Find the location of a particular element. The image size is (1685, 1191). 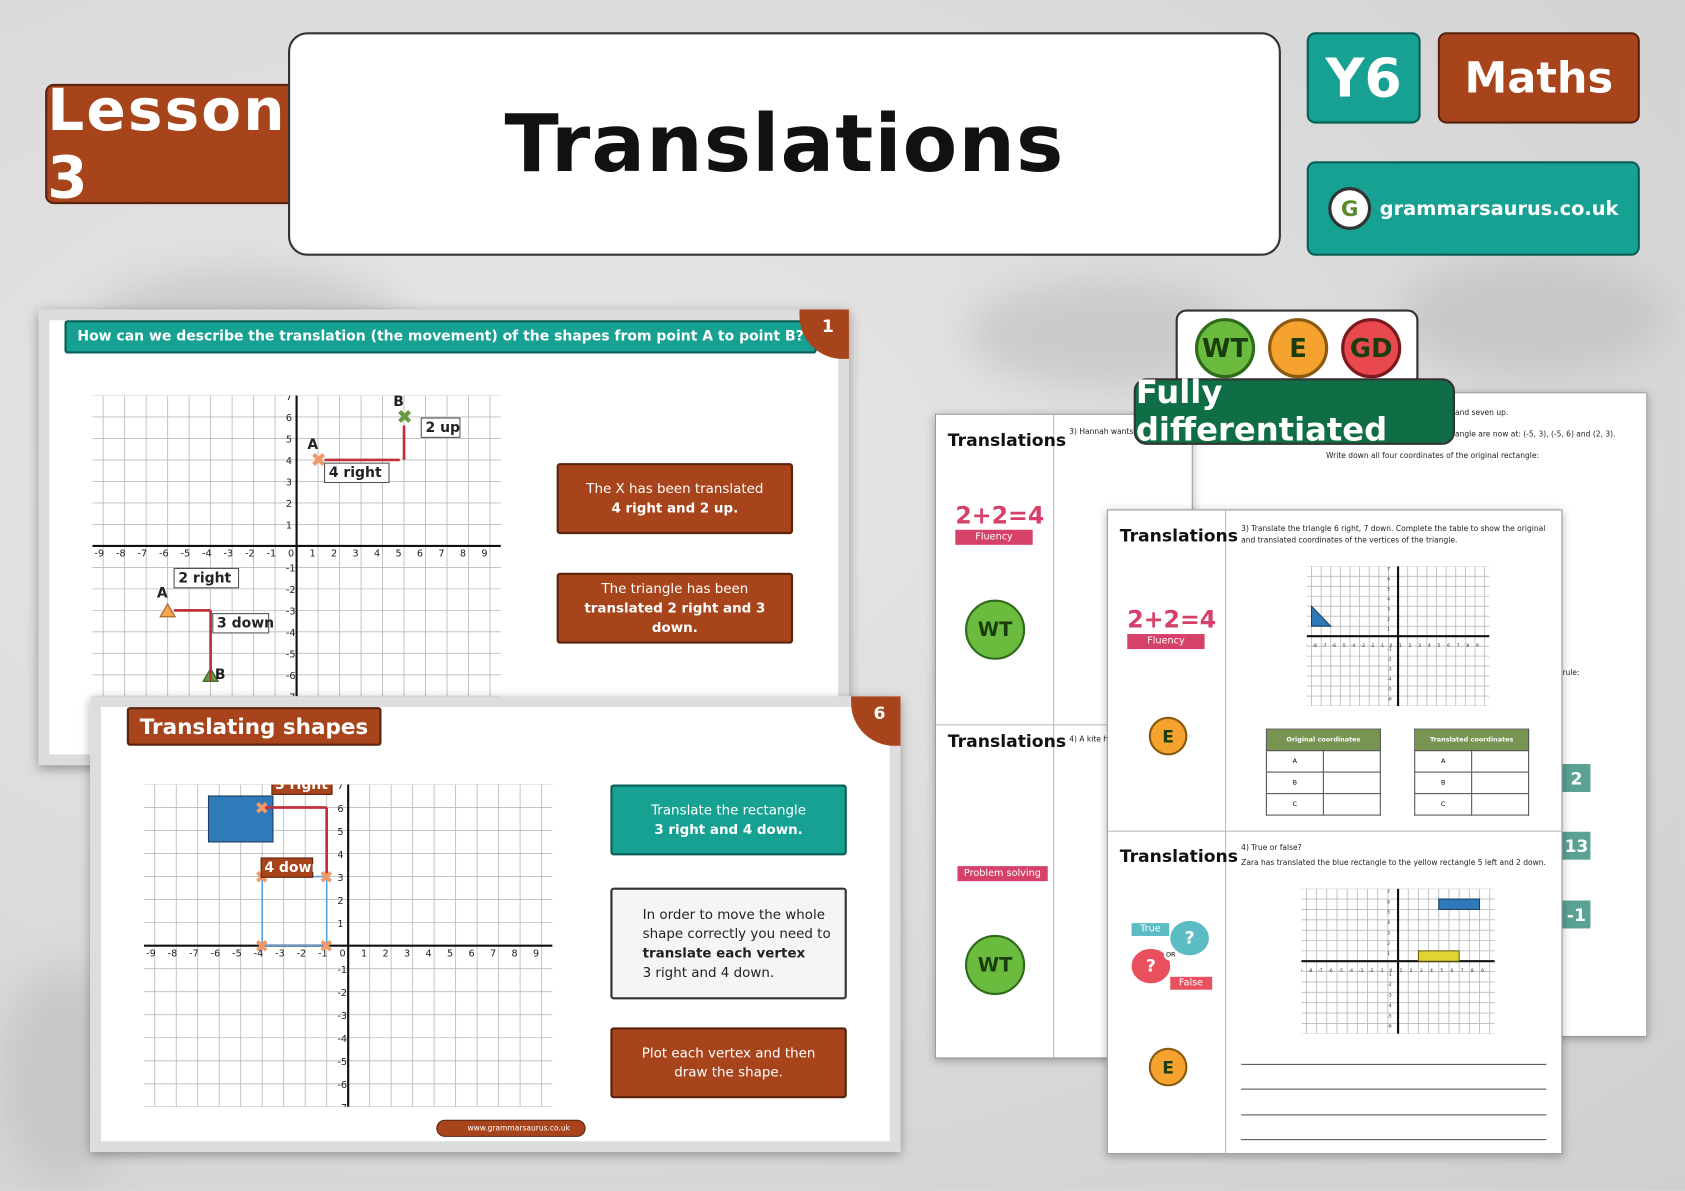

worksheet-title: Translations is located at coordinates (1007, 741).